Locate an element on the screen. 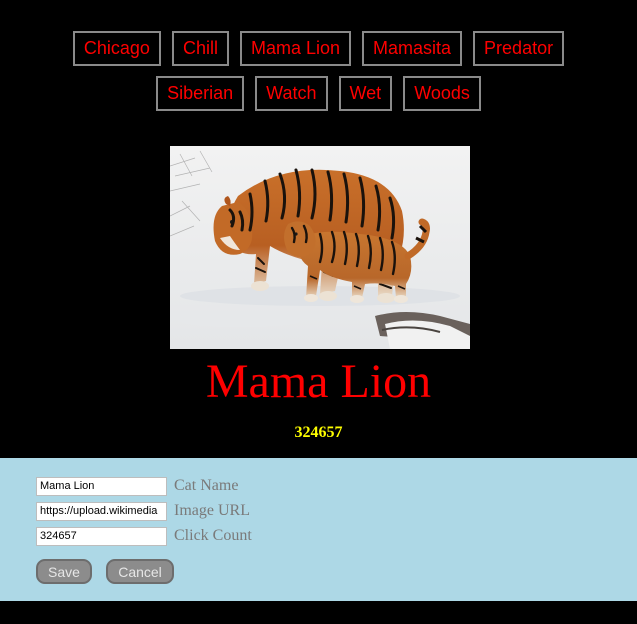 This screenshot has height=624, width=637. cat-button-siberian: Siberian is located at coordinates (200, 93).